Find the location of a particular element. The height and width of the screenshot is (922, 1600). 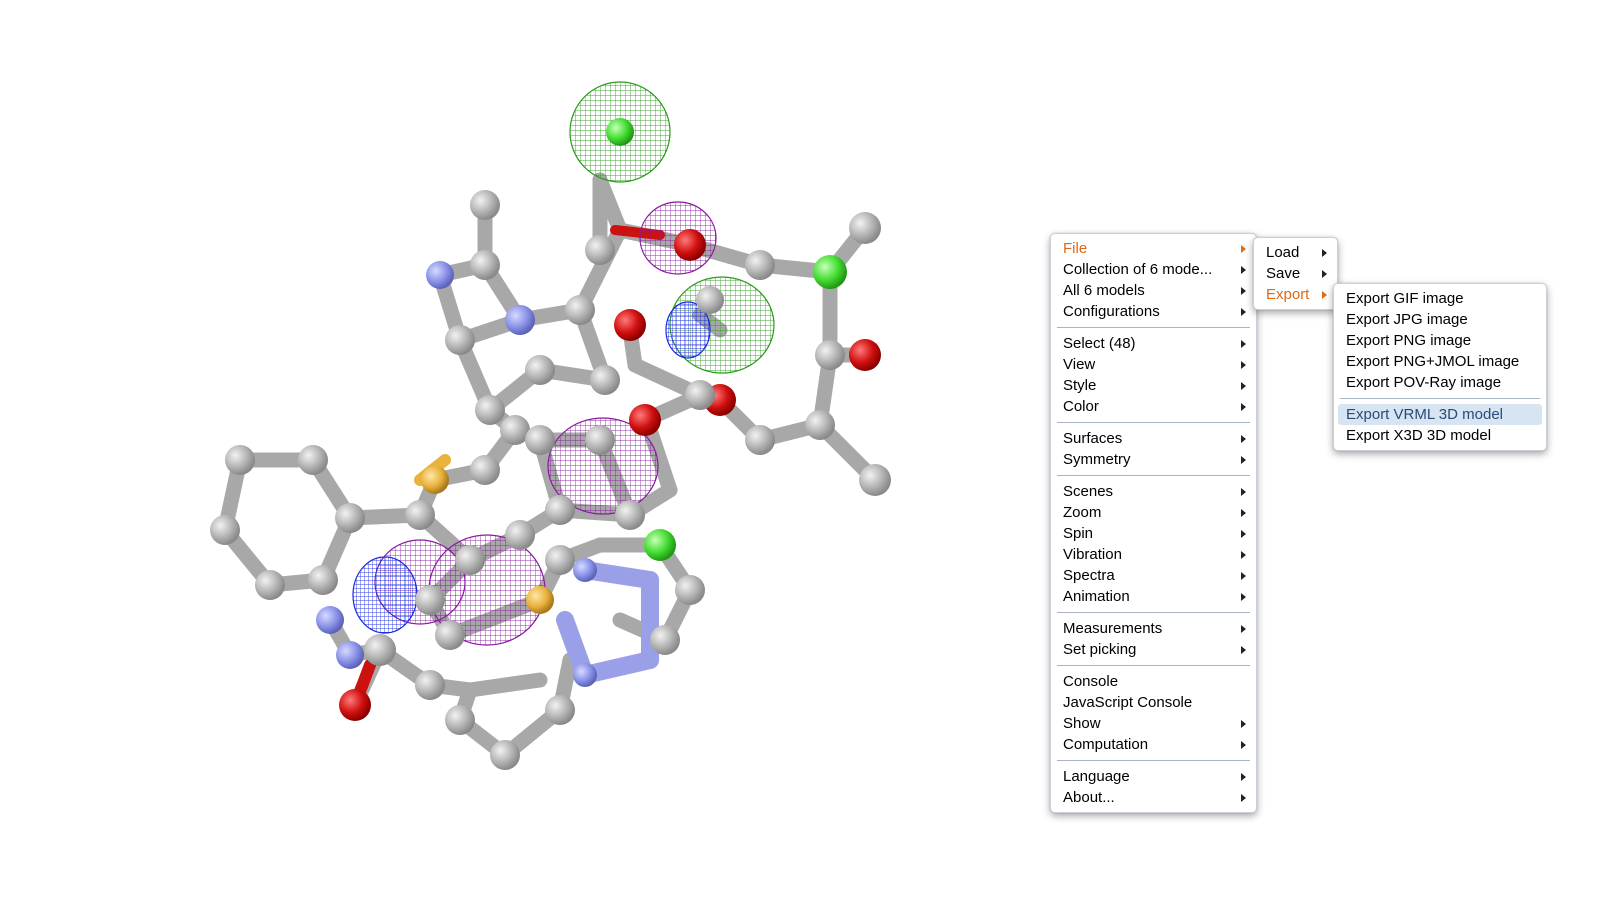

menu-item-vibration: Vibration is located at coordinates (1153, 554).